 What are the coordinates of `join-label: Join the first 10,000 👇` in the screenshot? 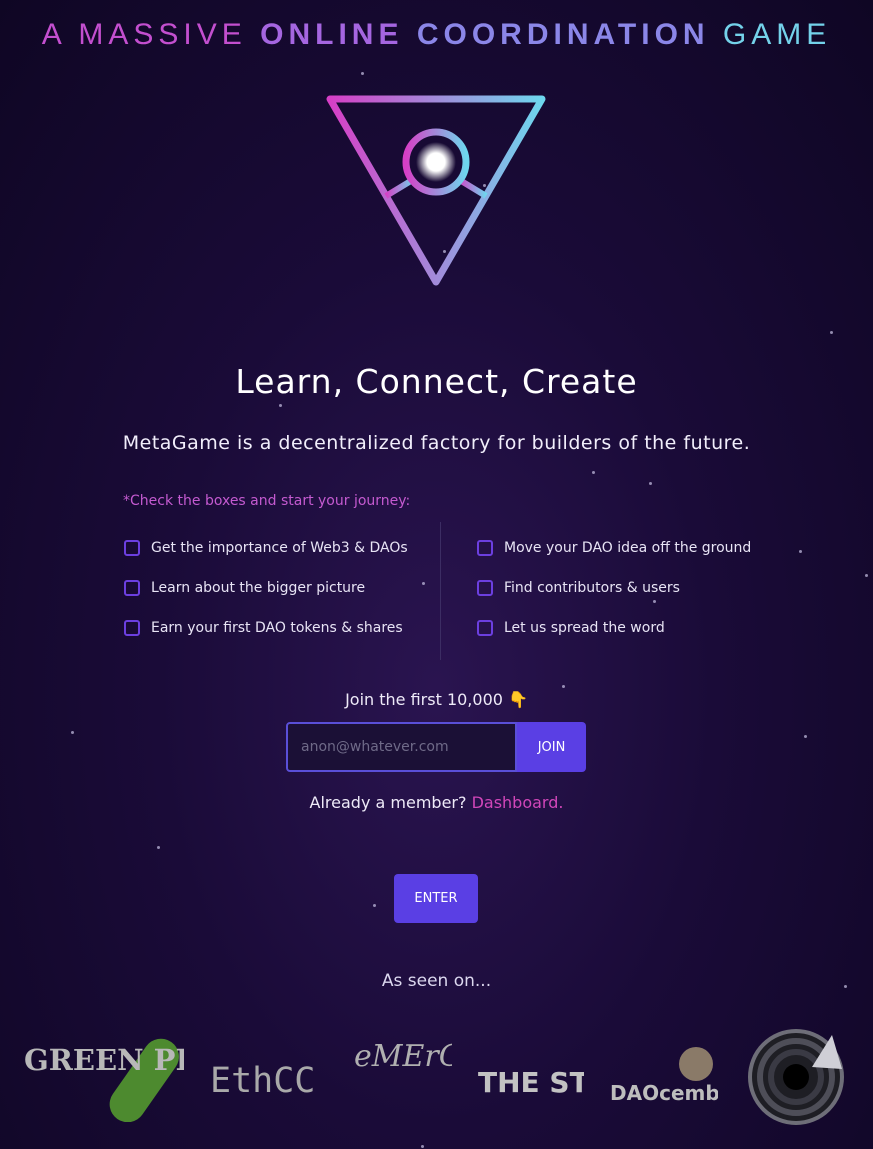 It's located at (436, 699).